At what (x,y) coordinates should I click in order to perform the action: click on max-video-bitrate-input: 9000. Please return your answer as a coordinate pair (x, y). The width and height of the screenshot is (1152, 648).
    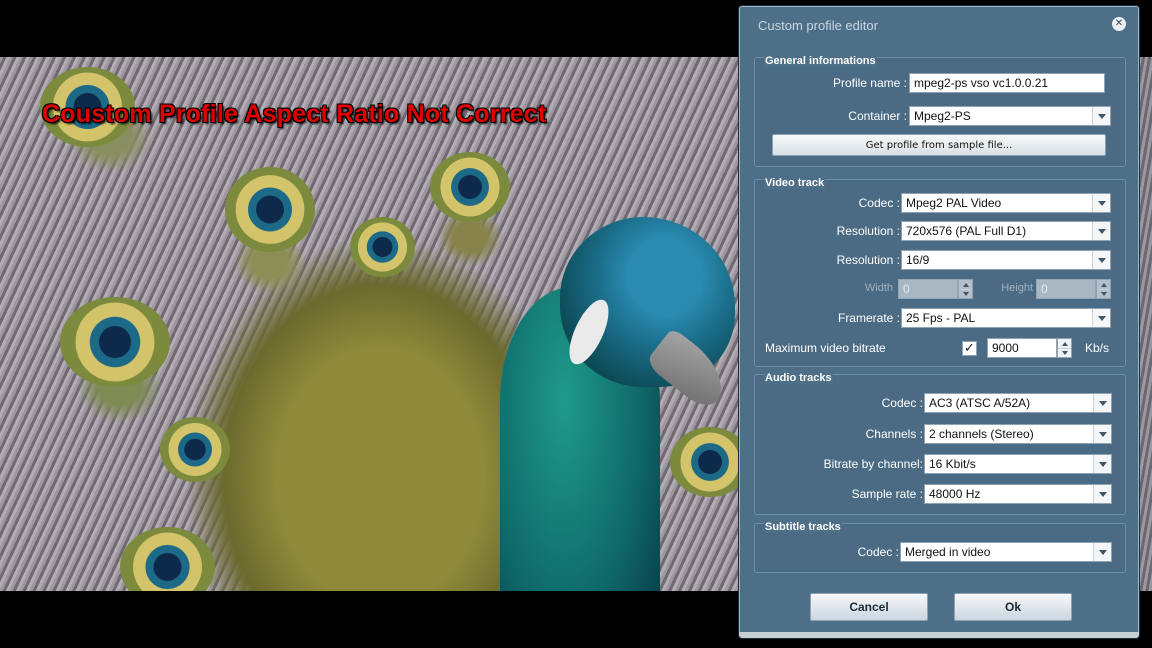
    Looking at the image, I should click on (1022, 348).